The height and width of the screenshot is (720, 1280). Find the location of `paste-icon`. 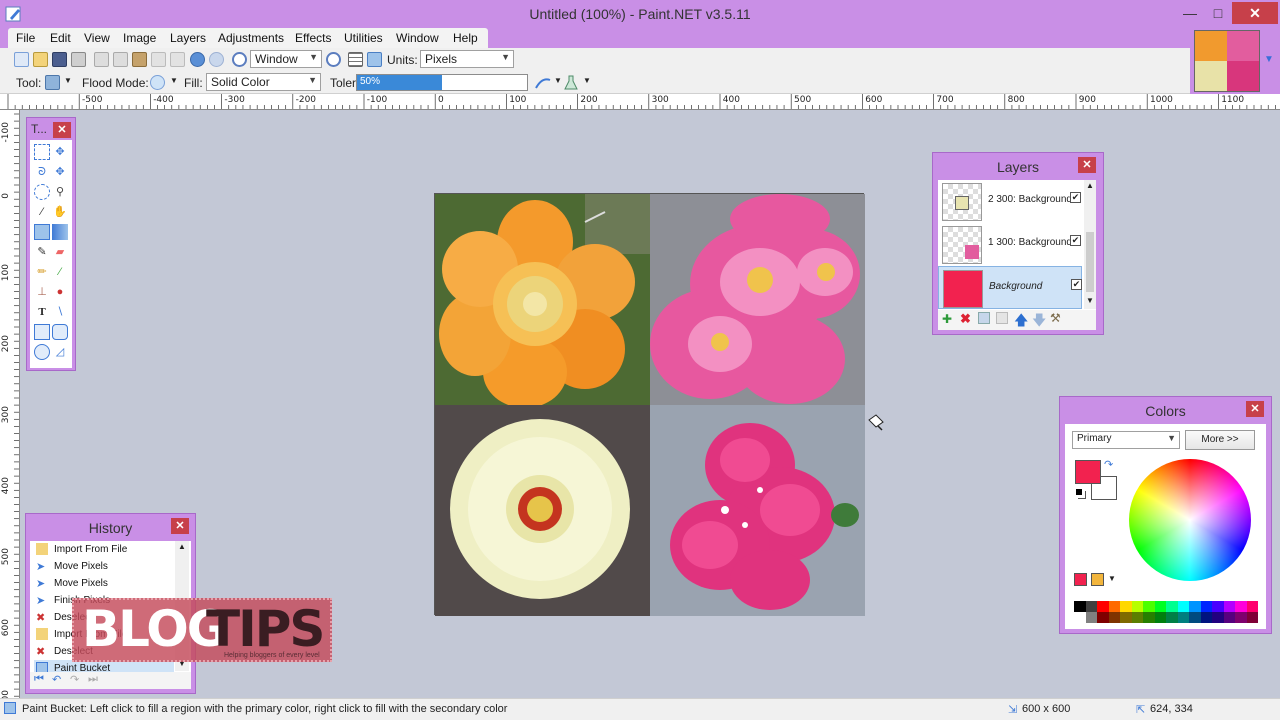

paste-icon is located at coordinates (139, 59).